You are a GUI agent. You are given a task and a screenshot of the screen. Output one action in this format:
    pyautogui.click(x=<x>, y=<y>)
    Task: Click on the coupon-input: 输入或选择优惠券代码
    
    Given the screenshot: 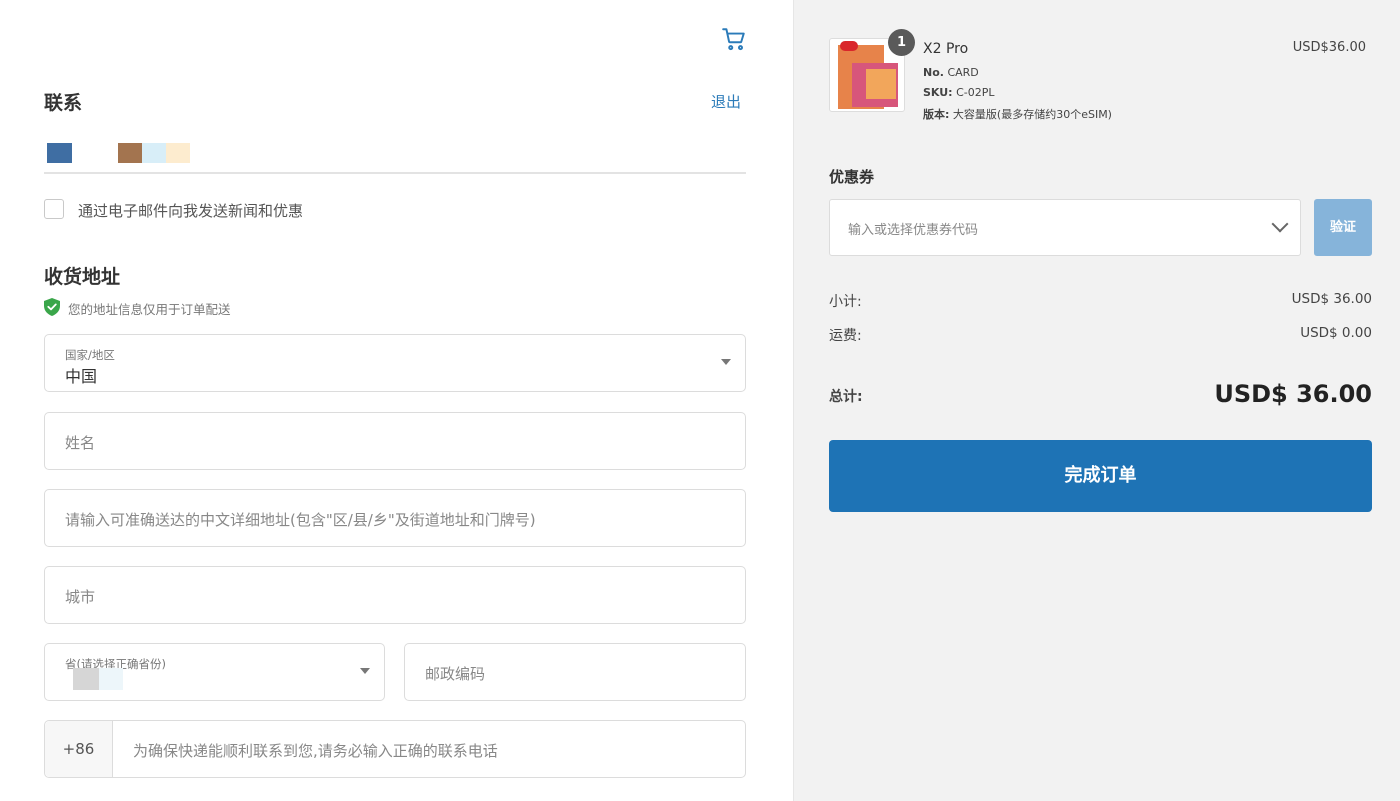 What is the action you would take?
    pyautogui.click(x=1065, y=227)
    